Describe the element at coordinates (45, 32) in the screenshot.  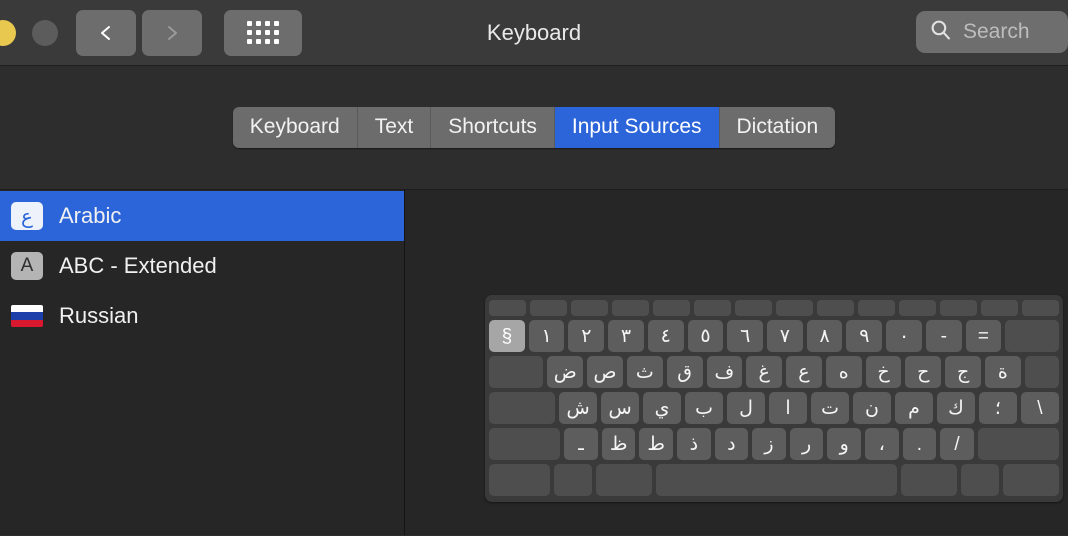
I see `zoom-button` at that location.